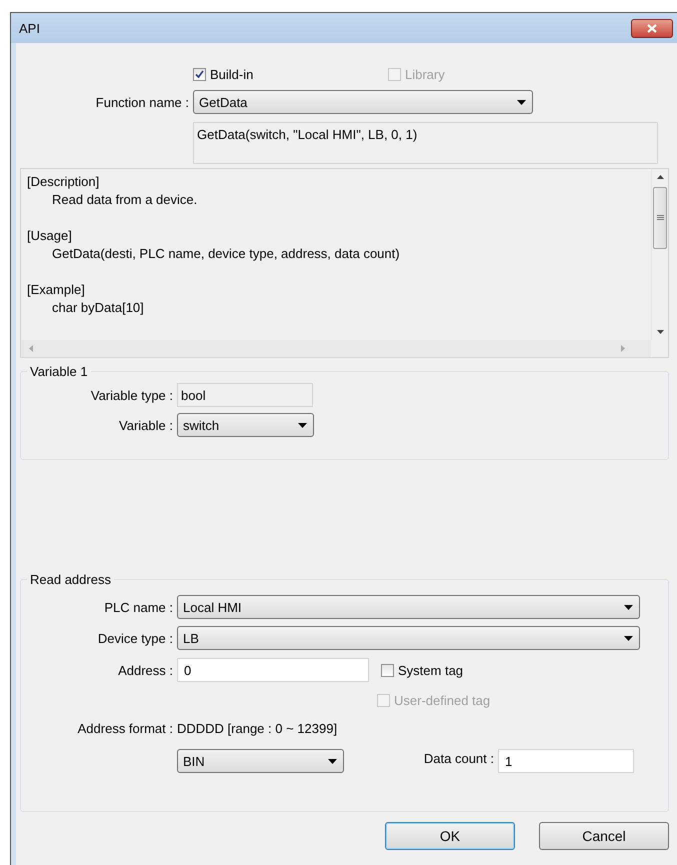 The image size is (677, 865). Describe the element at coordinates (145, 670) in the screenshot. I see `address-label: Address :` at that location.